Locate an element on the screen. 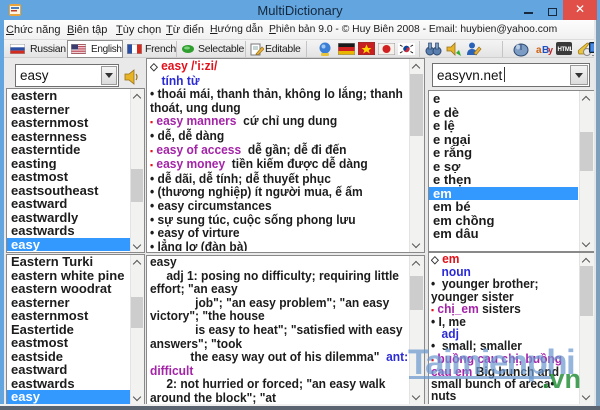 This screenshot has width=600, height=410. svg-text: HTML is located at coordinates (566, 50).